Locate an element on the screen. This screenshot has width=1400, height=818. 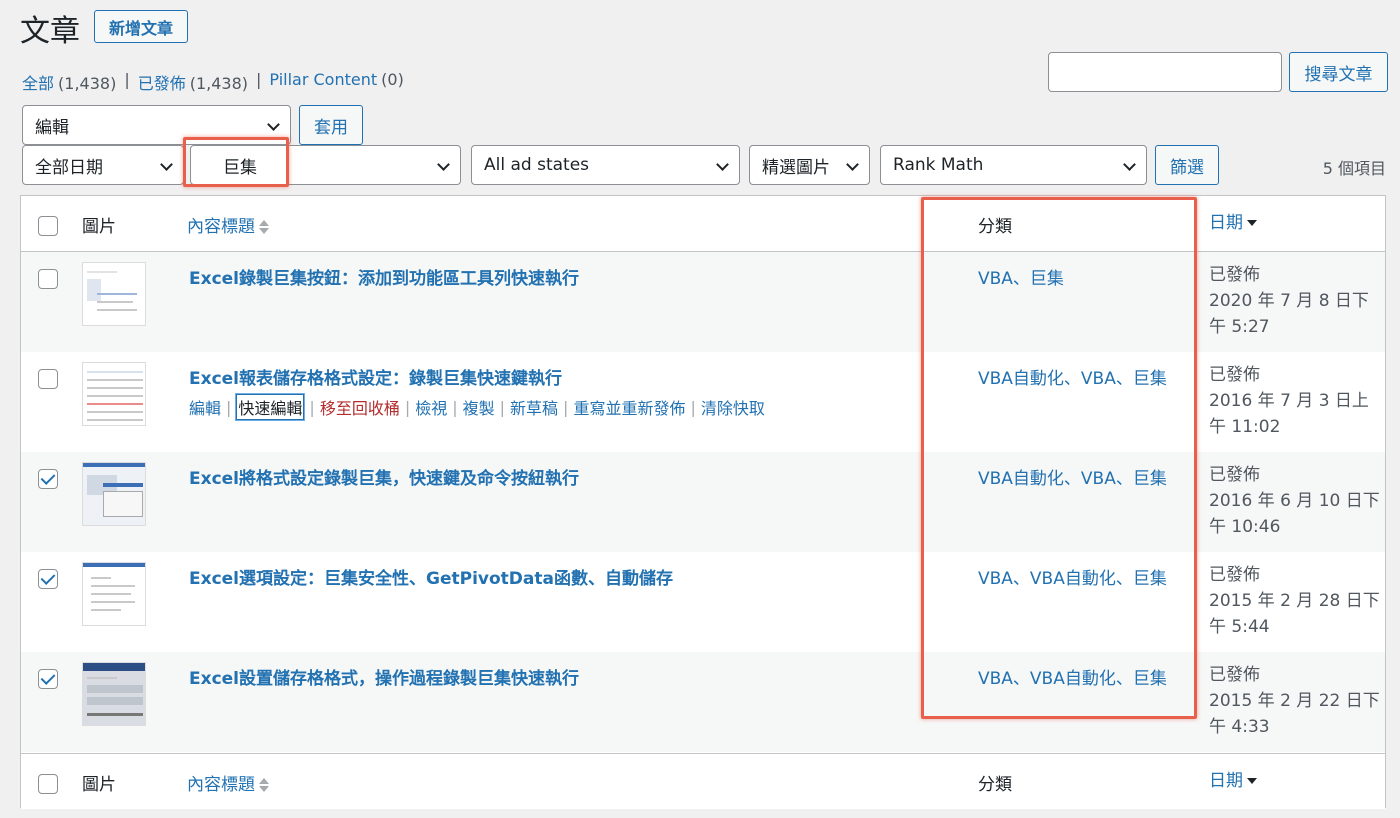
column-header-date: 日期 is located at coordinates (1233, 220).